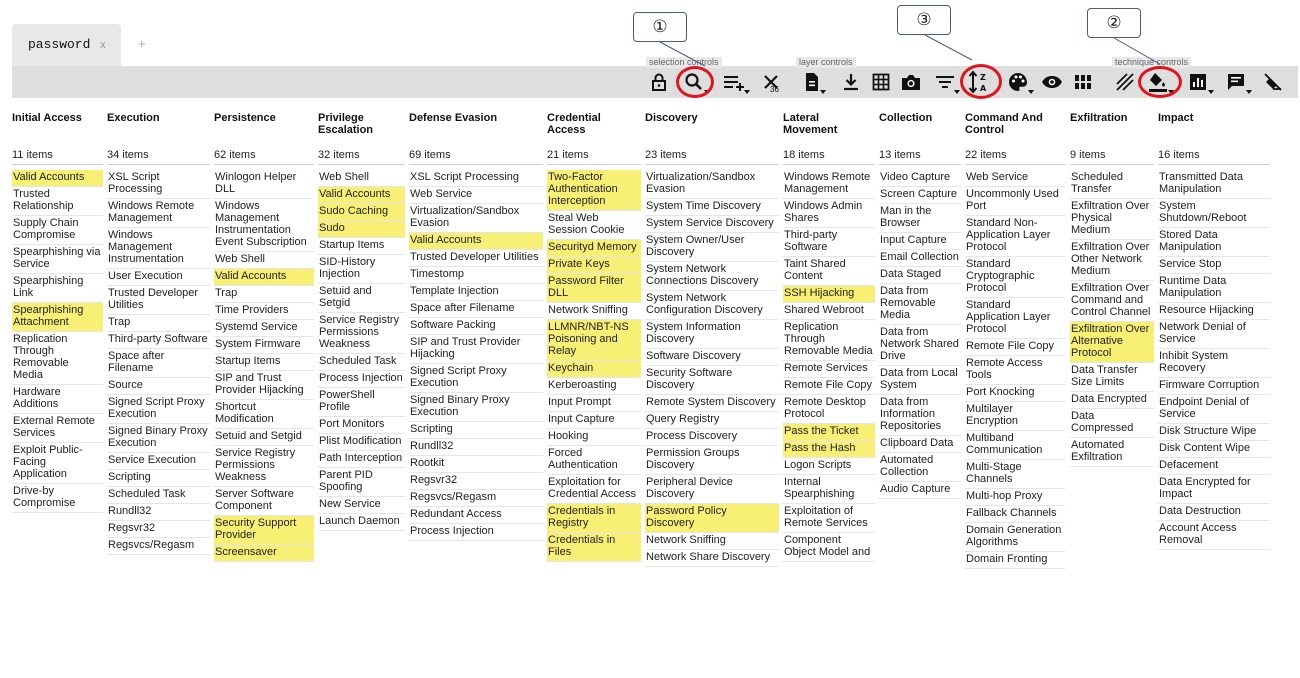 Image resolution: width=1300 pixels, height=678 pixels. Describe the element at coordinates (712, 460) in the screenshot. I see `technique-cell: Permission Groups Discovery` at that location.